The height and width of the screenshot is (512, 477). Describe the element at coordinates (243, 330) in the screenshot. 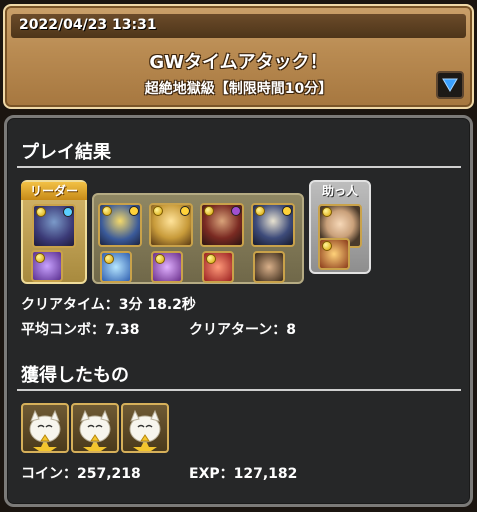

I see `clear-turns-text: クリアターン：8` at that location.